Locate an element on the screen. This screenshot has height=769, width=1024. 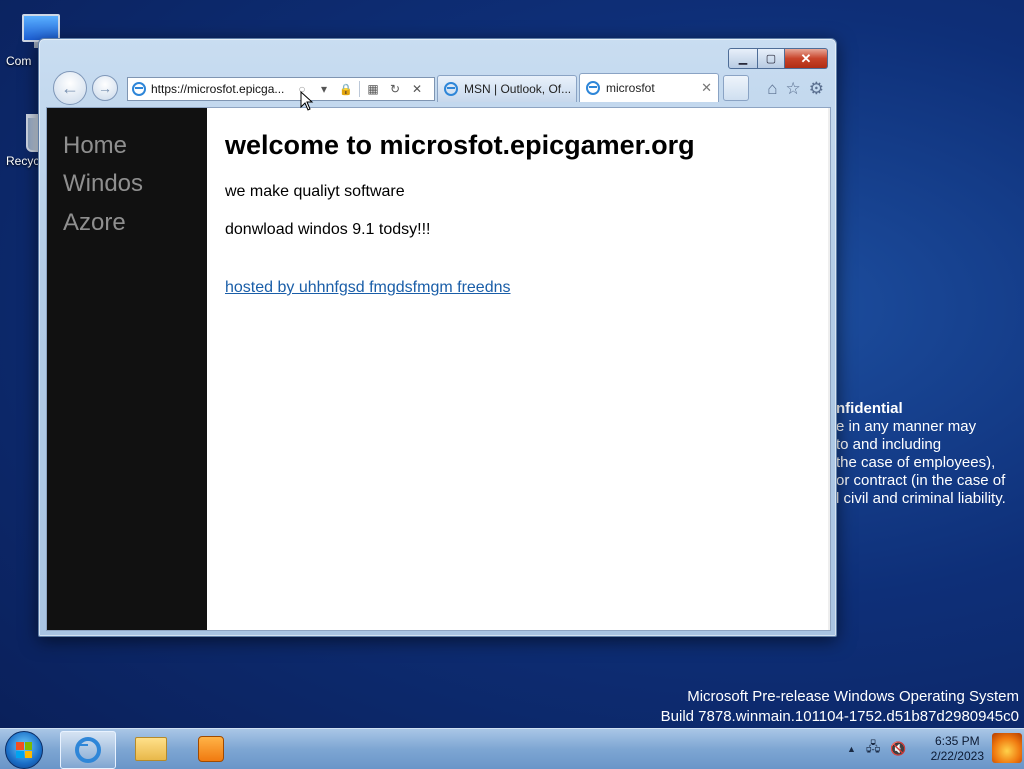
paragraph-1: we make qualiyt software is located at coordinates (315, 191).